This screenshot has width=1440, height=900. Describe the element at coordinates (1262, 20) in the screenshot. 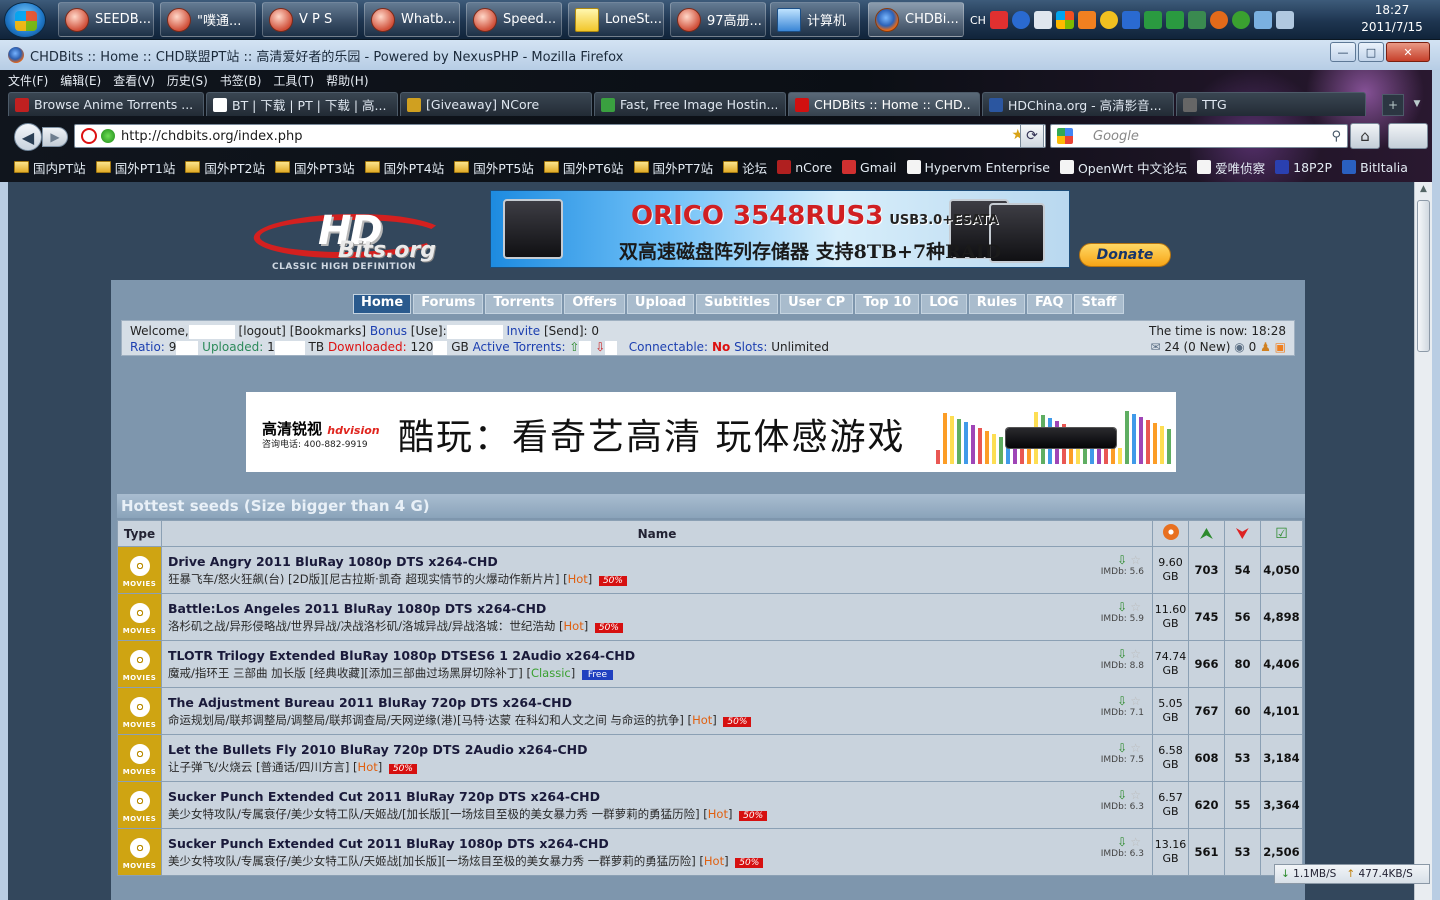

I see `connection-icon` at that location.